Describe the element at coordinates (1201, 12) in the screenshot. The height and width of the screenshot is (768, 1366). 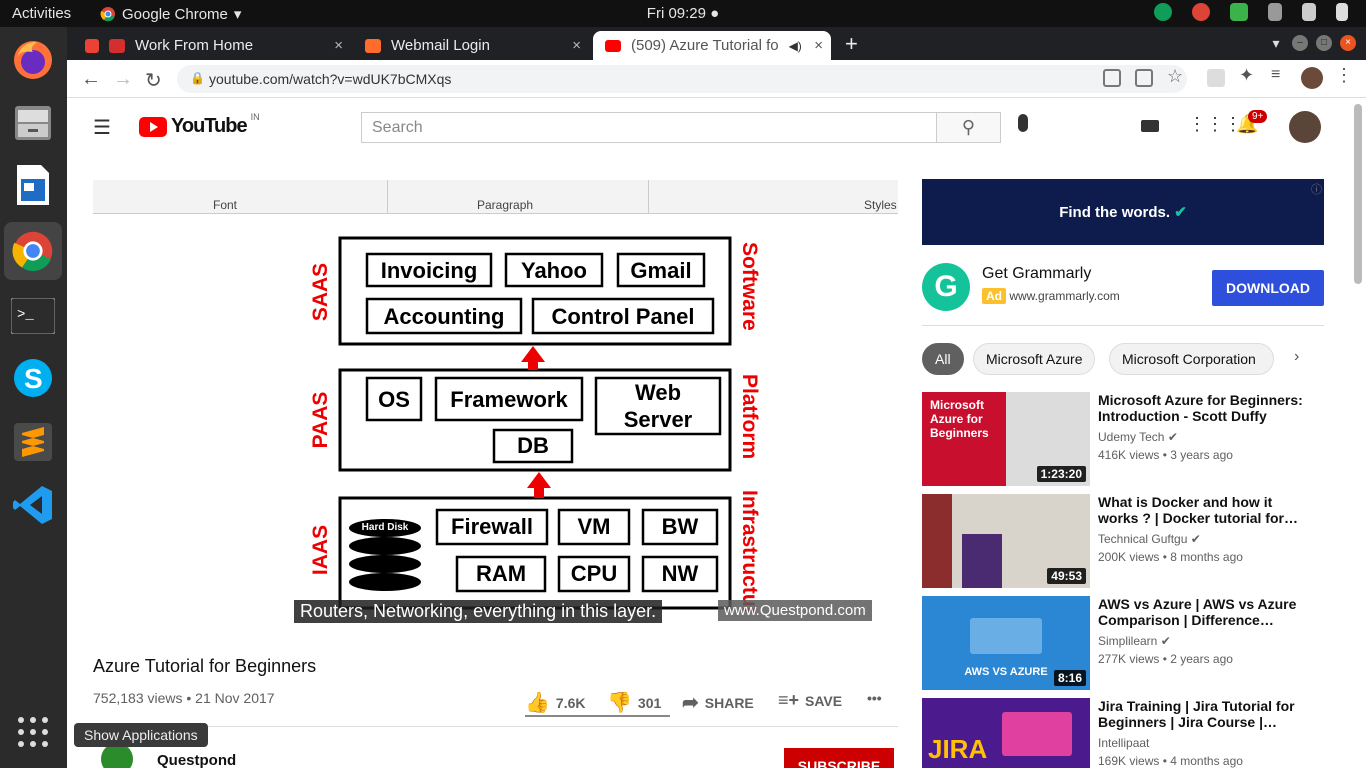
I see `chrome-tray-icon` at that location.